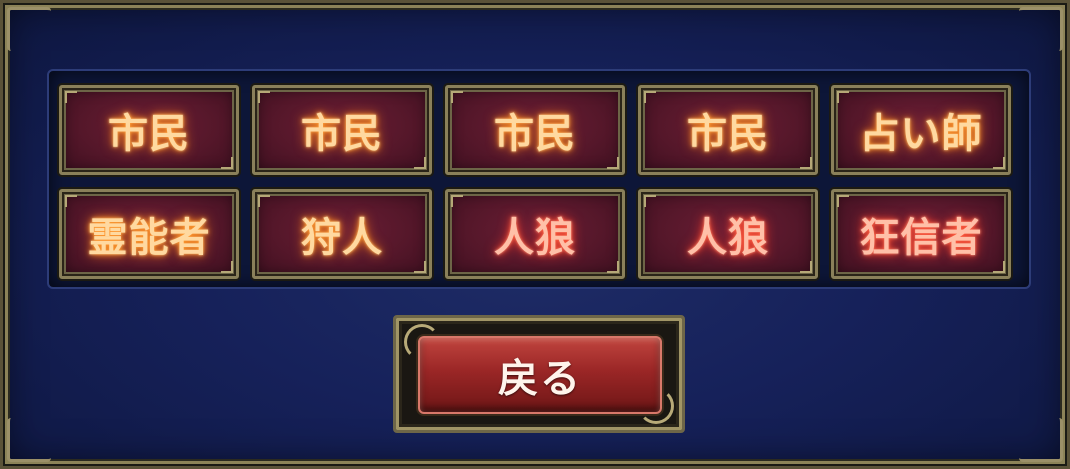 The height and width of the screenshot is (469, 1070). I want to click on role-card: 狩人, so click(342, 234).